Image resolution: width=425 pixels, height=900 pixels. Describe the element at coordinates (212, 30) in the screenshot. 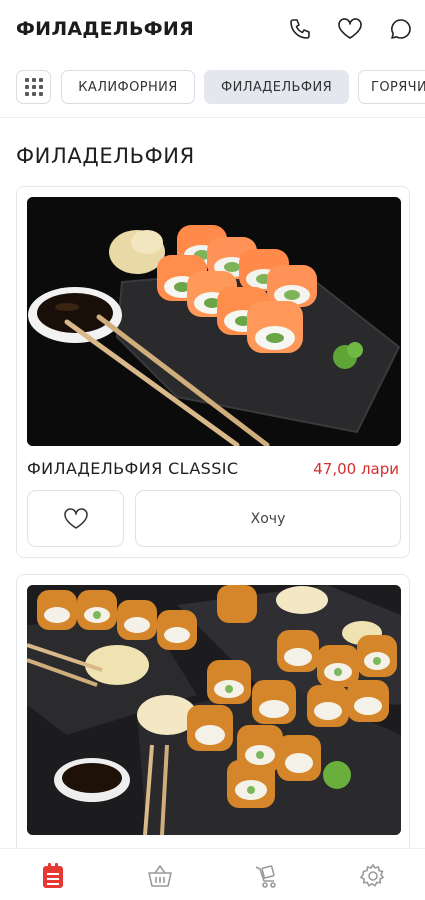

I see `top-app-bar: ФИЛАДЕЛЬФИЯ` at that location.